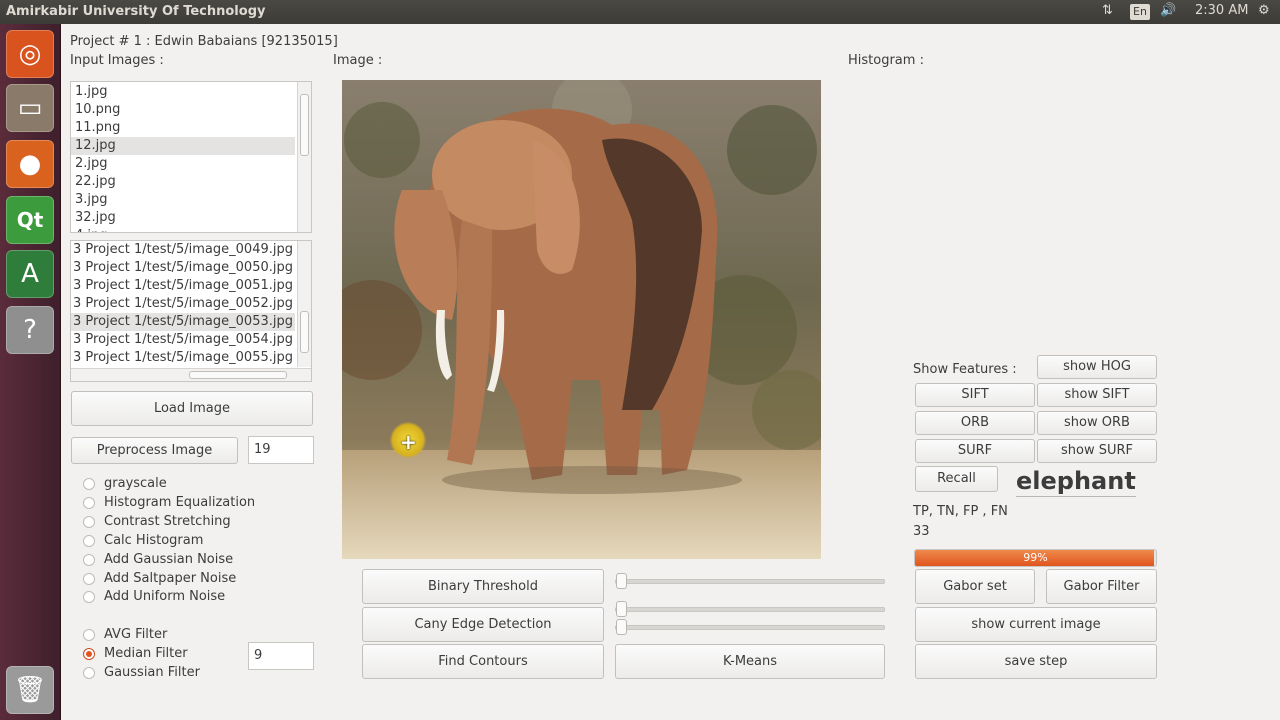 This screenshot has height=720, width=1280. What do you see at coordinates (30, 54) in the screenshot?
I see `dash-icon: ◎` at bounding box center [30, 54].